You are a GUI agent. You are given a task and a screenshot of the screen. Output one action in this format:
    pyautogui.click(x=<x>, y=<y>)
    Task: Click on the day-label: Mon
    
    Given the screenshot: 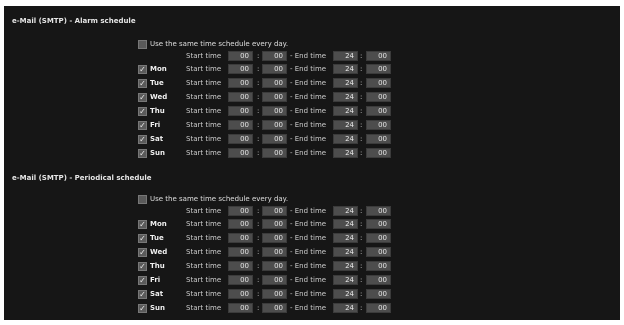 What is the action you would take?
    pyautogui.click(x=158, y=224)
    